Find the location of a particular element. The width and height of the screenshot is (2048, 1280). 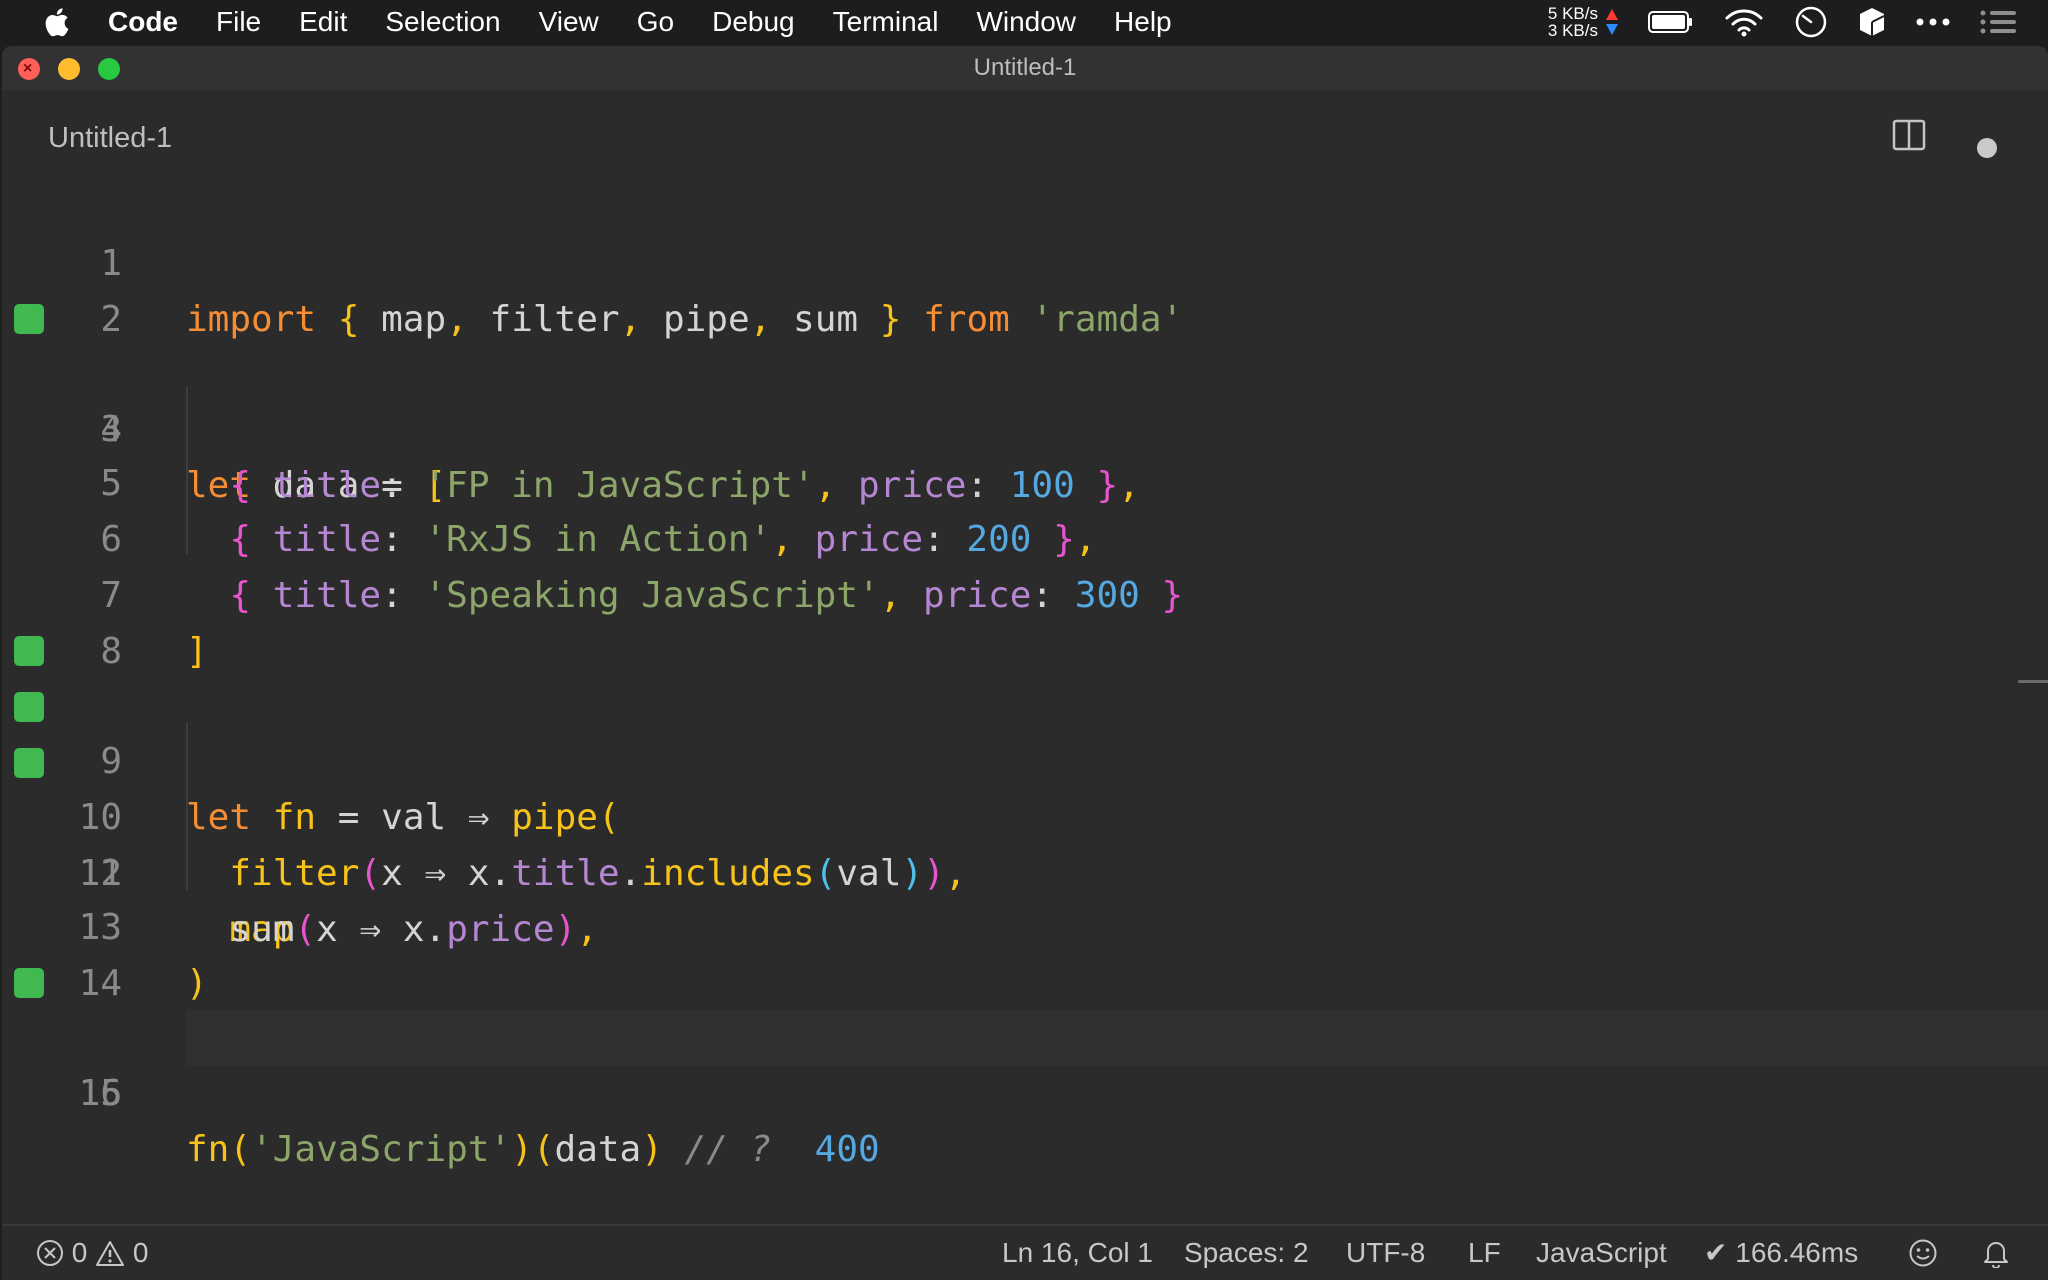

window-titlebar: × Untitled-1 is located at coordinates (1025, 68).